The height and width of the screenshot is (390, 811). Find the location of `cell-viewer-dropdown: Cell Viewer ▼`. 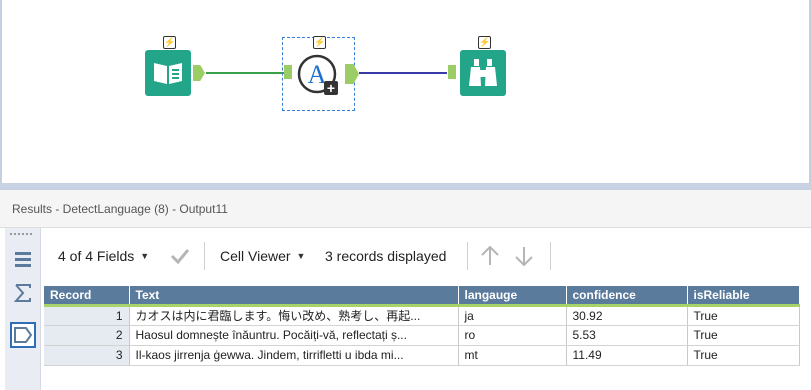

cell-viewer-dropdown: Cell Viewer ▼ is located at coordinates (262, 256).